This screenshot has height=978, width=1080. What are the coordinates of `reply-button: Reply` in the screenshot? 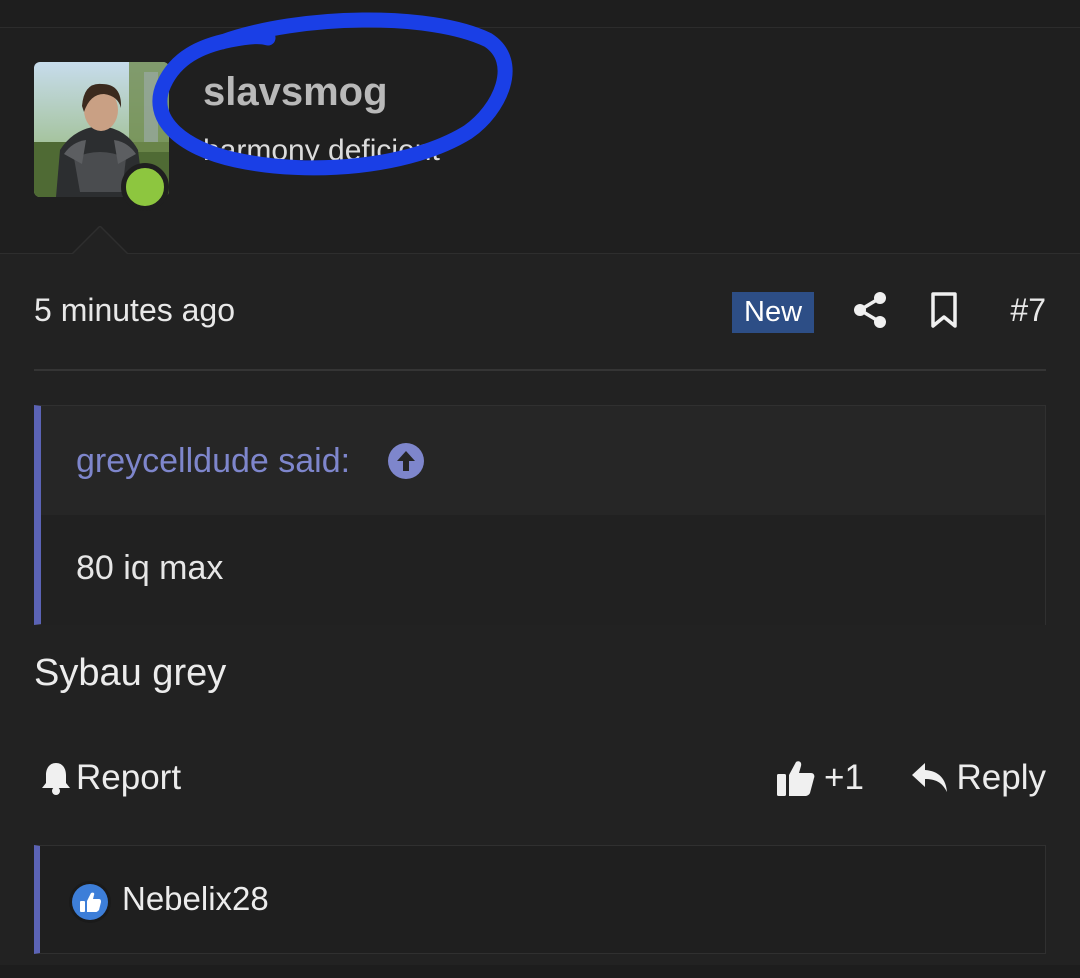 It's located at (978, 778).